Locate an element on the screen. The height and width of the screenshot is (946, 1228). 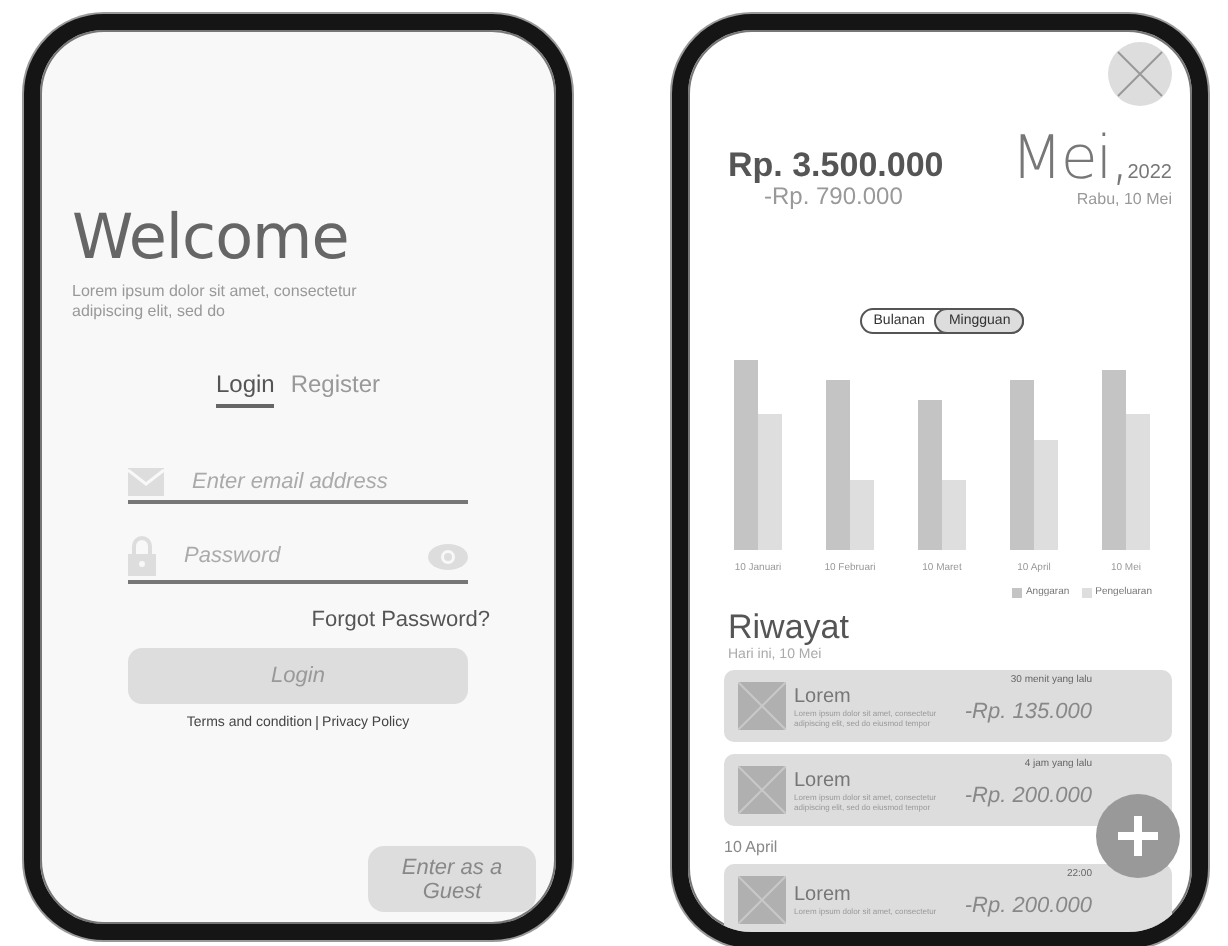
subtitle: Lorem ipsum dolor sit amet, consectetur adipiscing elit, sed do is located at coordinates (215, 302).